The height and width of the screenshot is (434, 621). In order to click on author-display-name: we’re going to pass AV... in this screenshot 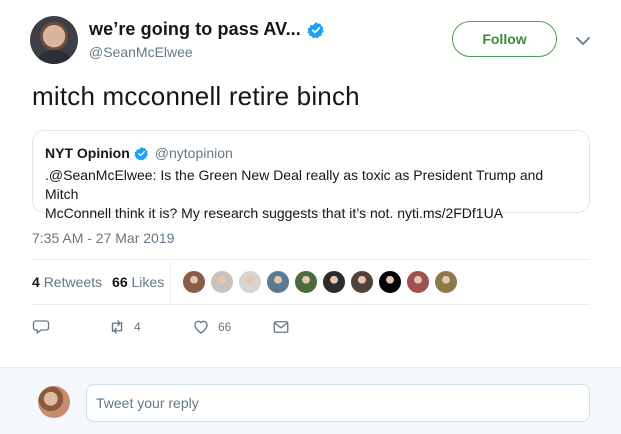, I will do `click(195, 29)`.